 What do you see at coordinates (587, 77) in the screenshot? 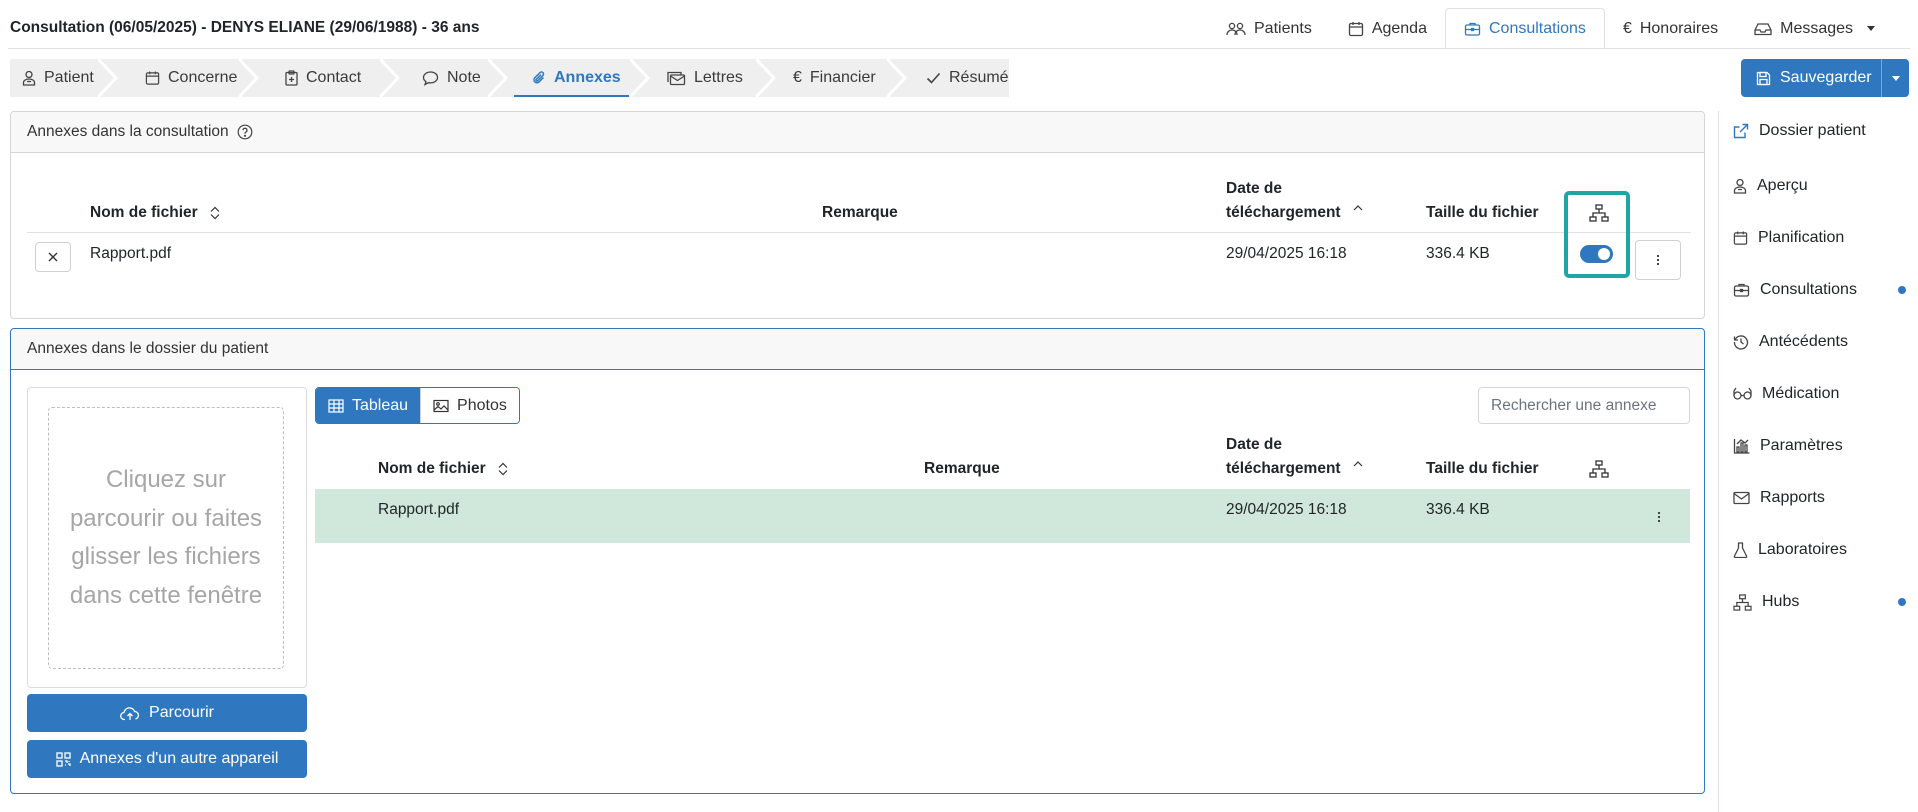
I see `step-label: Annexes` at bounding box center [587, 77].